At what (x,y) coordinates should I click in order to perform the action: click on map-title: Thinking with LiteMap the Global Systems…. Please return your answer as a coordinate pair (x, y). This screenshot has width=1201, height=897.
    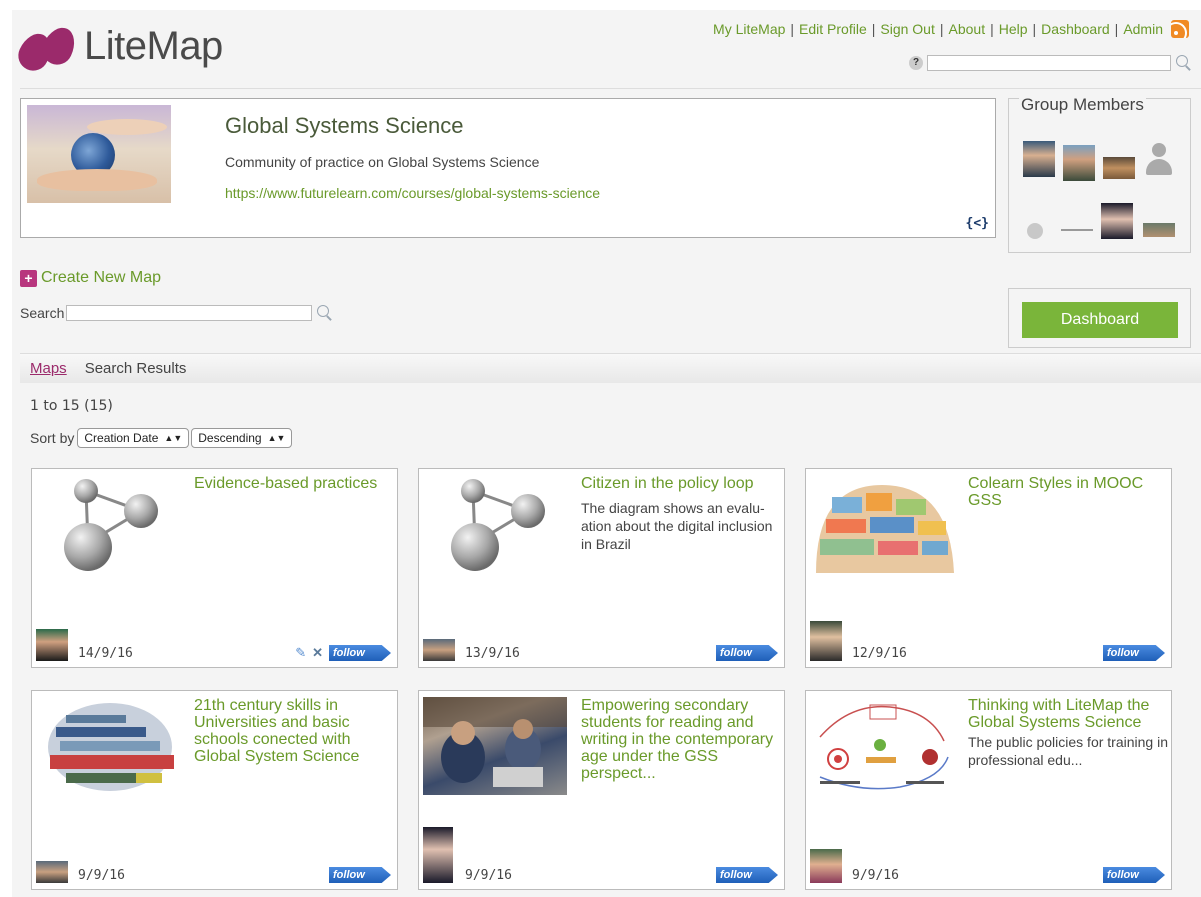
    Looking at the image, I should click on (1066, 714).